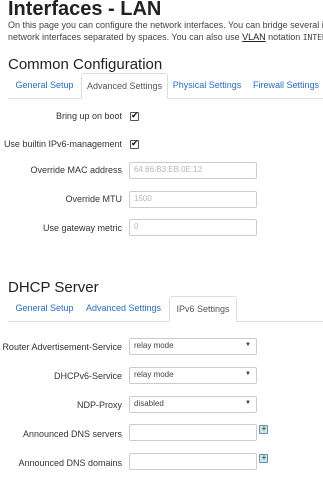 The width and height of the screenshot is (323, 480). I want to click on bring-up-on-boot-label: Bring up on boot, so click(88, 116).